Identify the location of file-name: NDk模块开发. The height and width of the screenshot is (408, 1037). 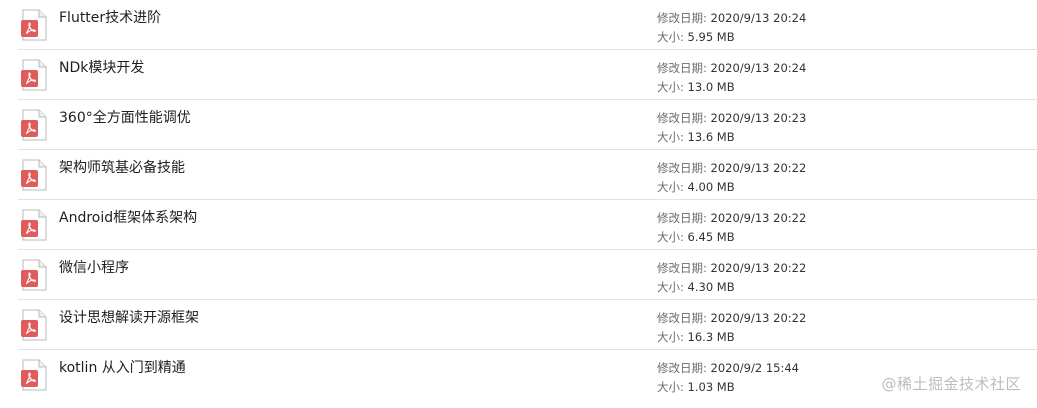
(101, 68).